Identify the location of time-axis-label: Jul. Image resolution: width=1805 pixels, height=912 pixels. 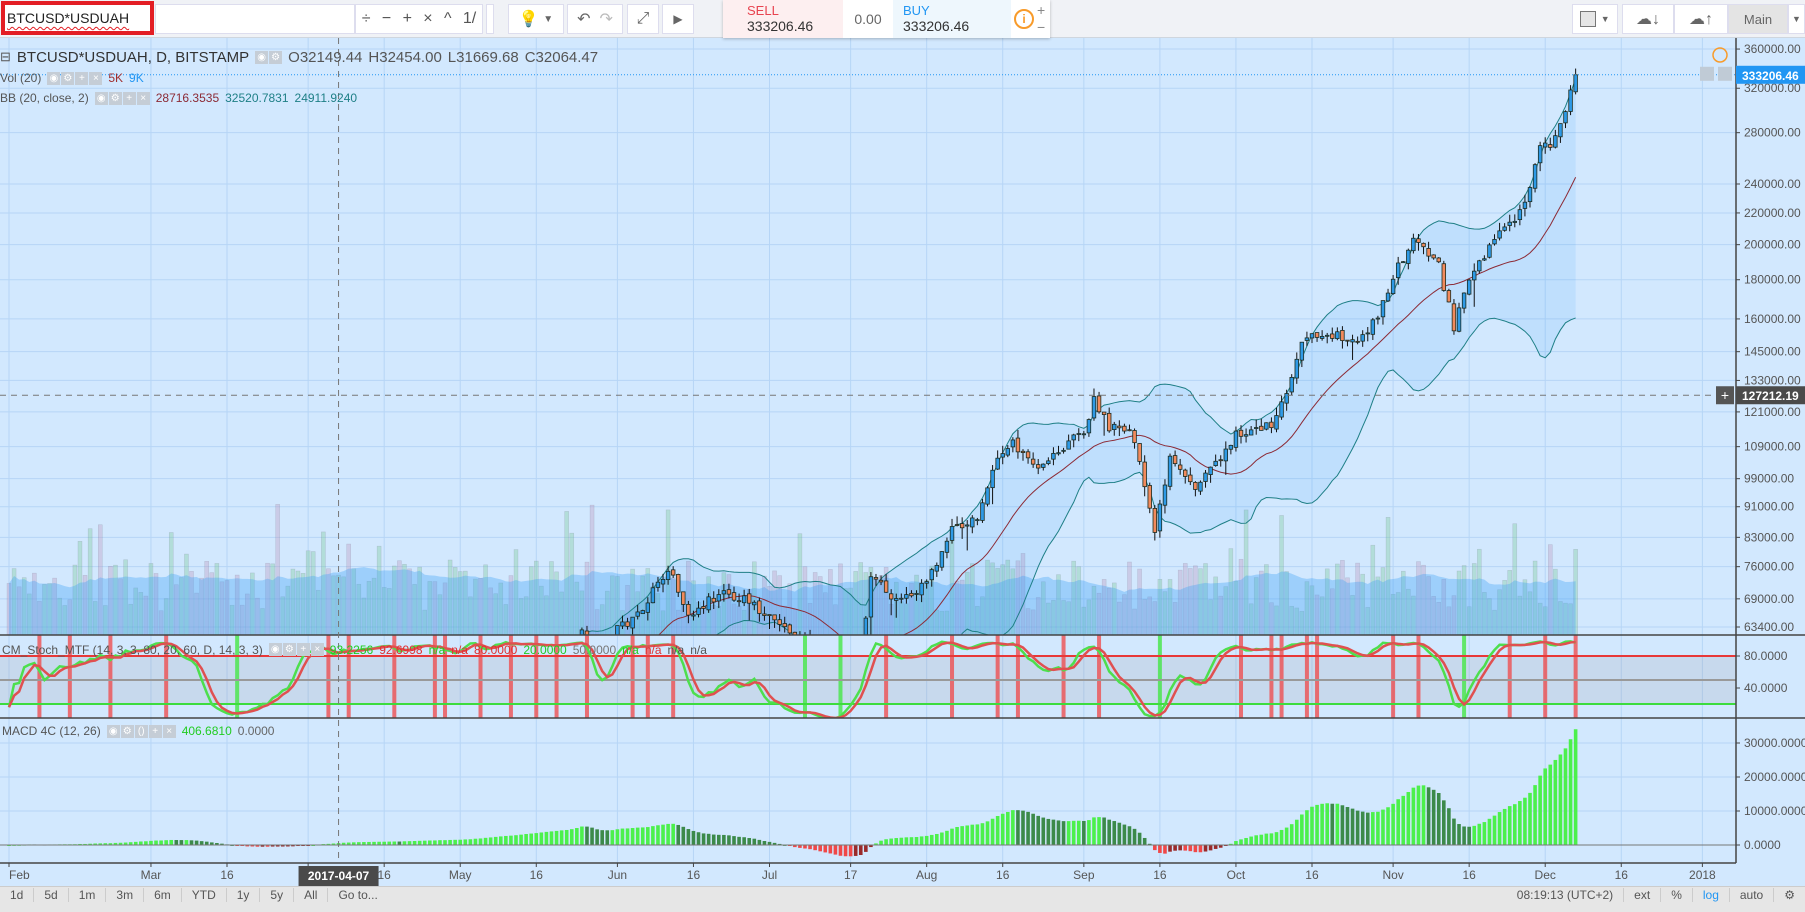
(769, 875).